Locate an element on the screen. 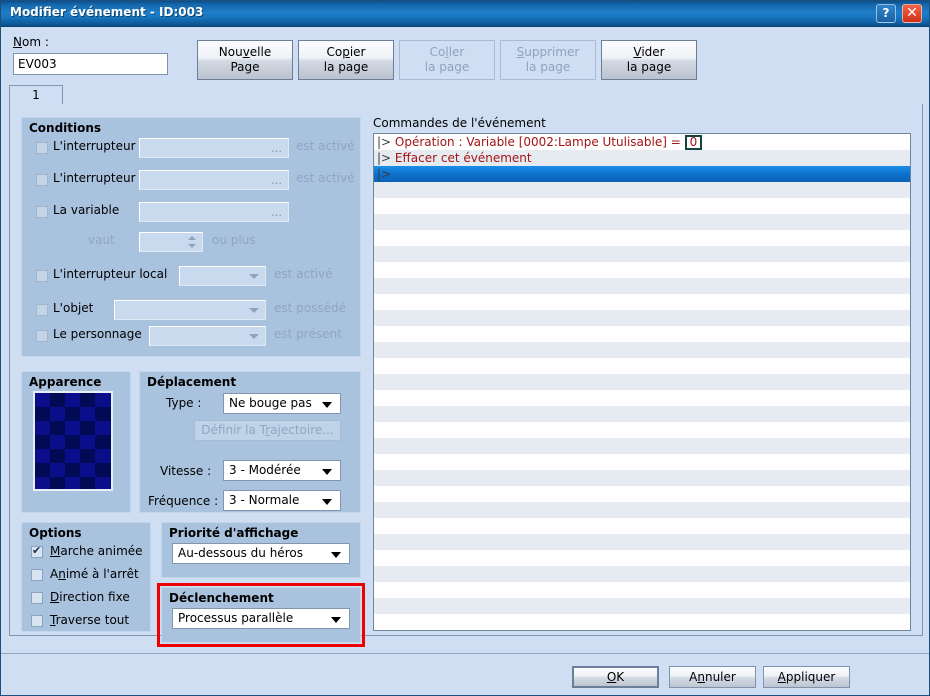  ok-button: OK is located at coordinates (615, 677).